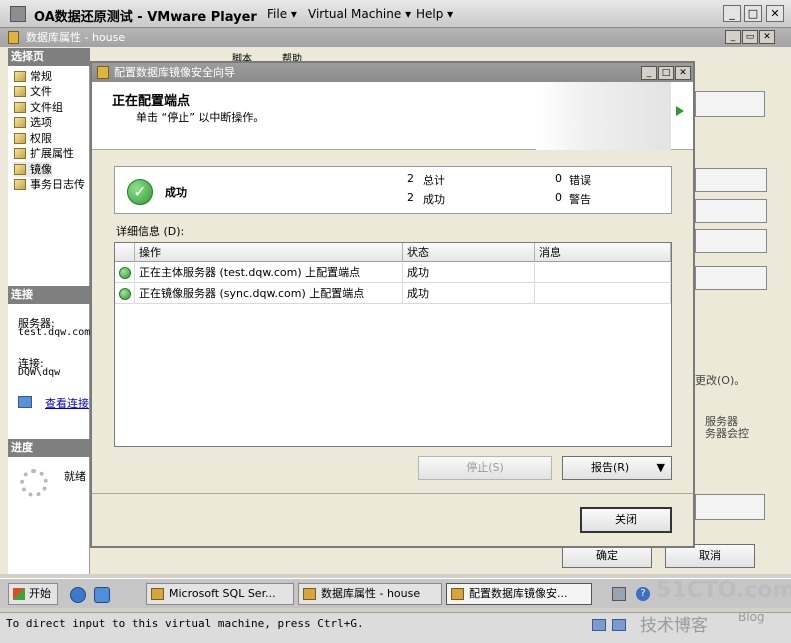 Image resolution: width=791 pixels, height=643 pixels. What do you see at coordinates (33, 122) in the screenshot?
I see `nav-item-options: 选项` at bounding box center [33, 122].